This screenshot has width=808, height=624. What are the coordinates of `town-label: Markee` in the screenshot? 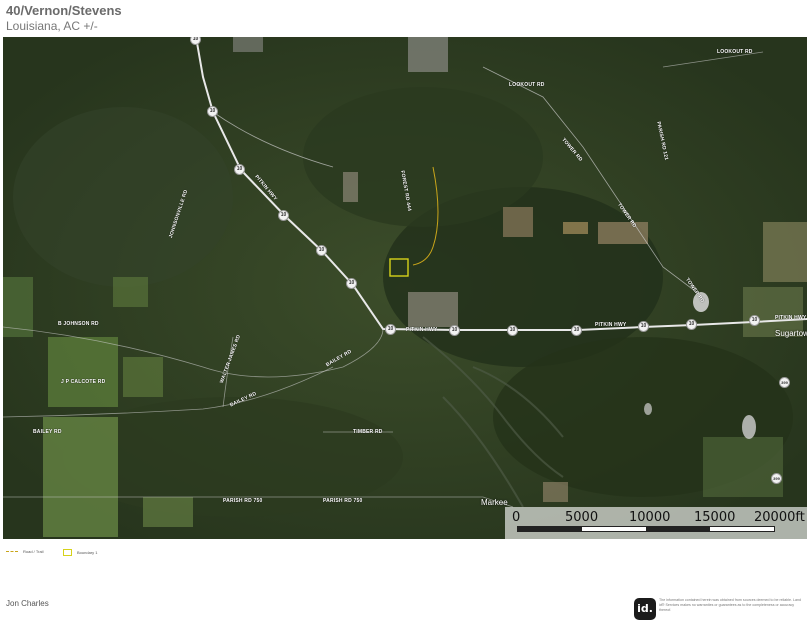 It's located at (494, 502).